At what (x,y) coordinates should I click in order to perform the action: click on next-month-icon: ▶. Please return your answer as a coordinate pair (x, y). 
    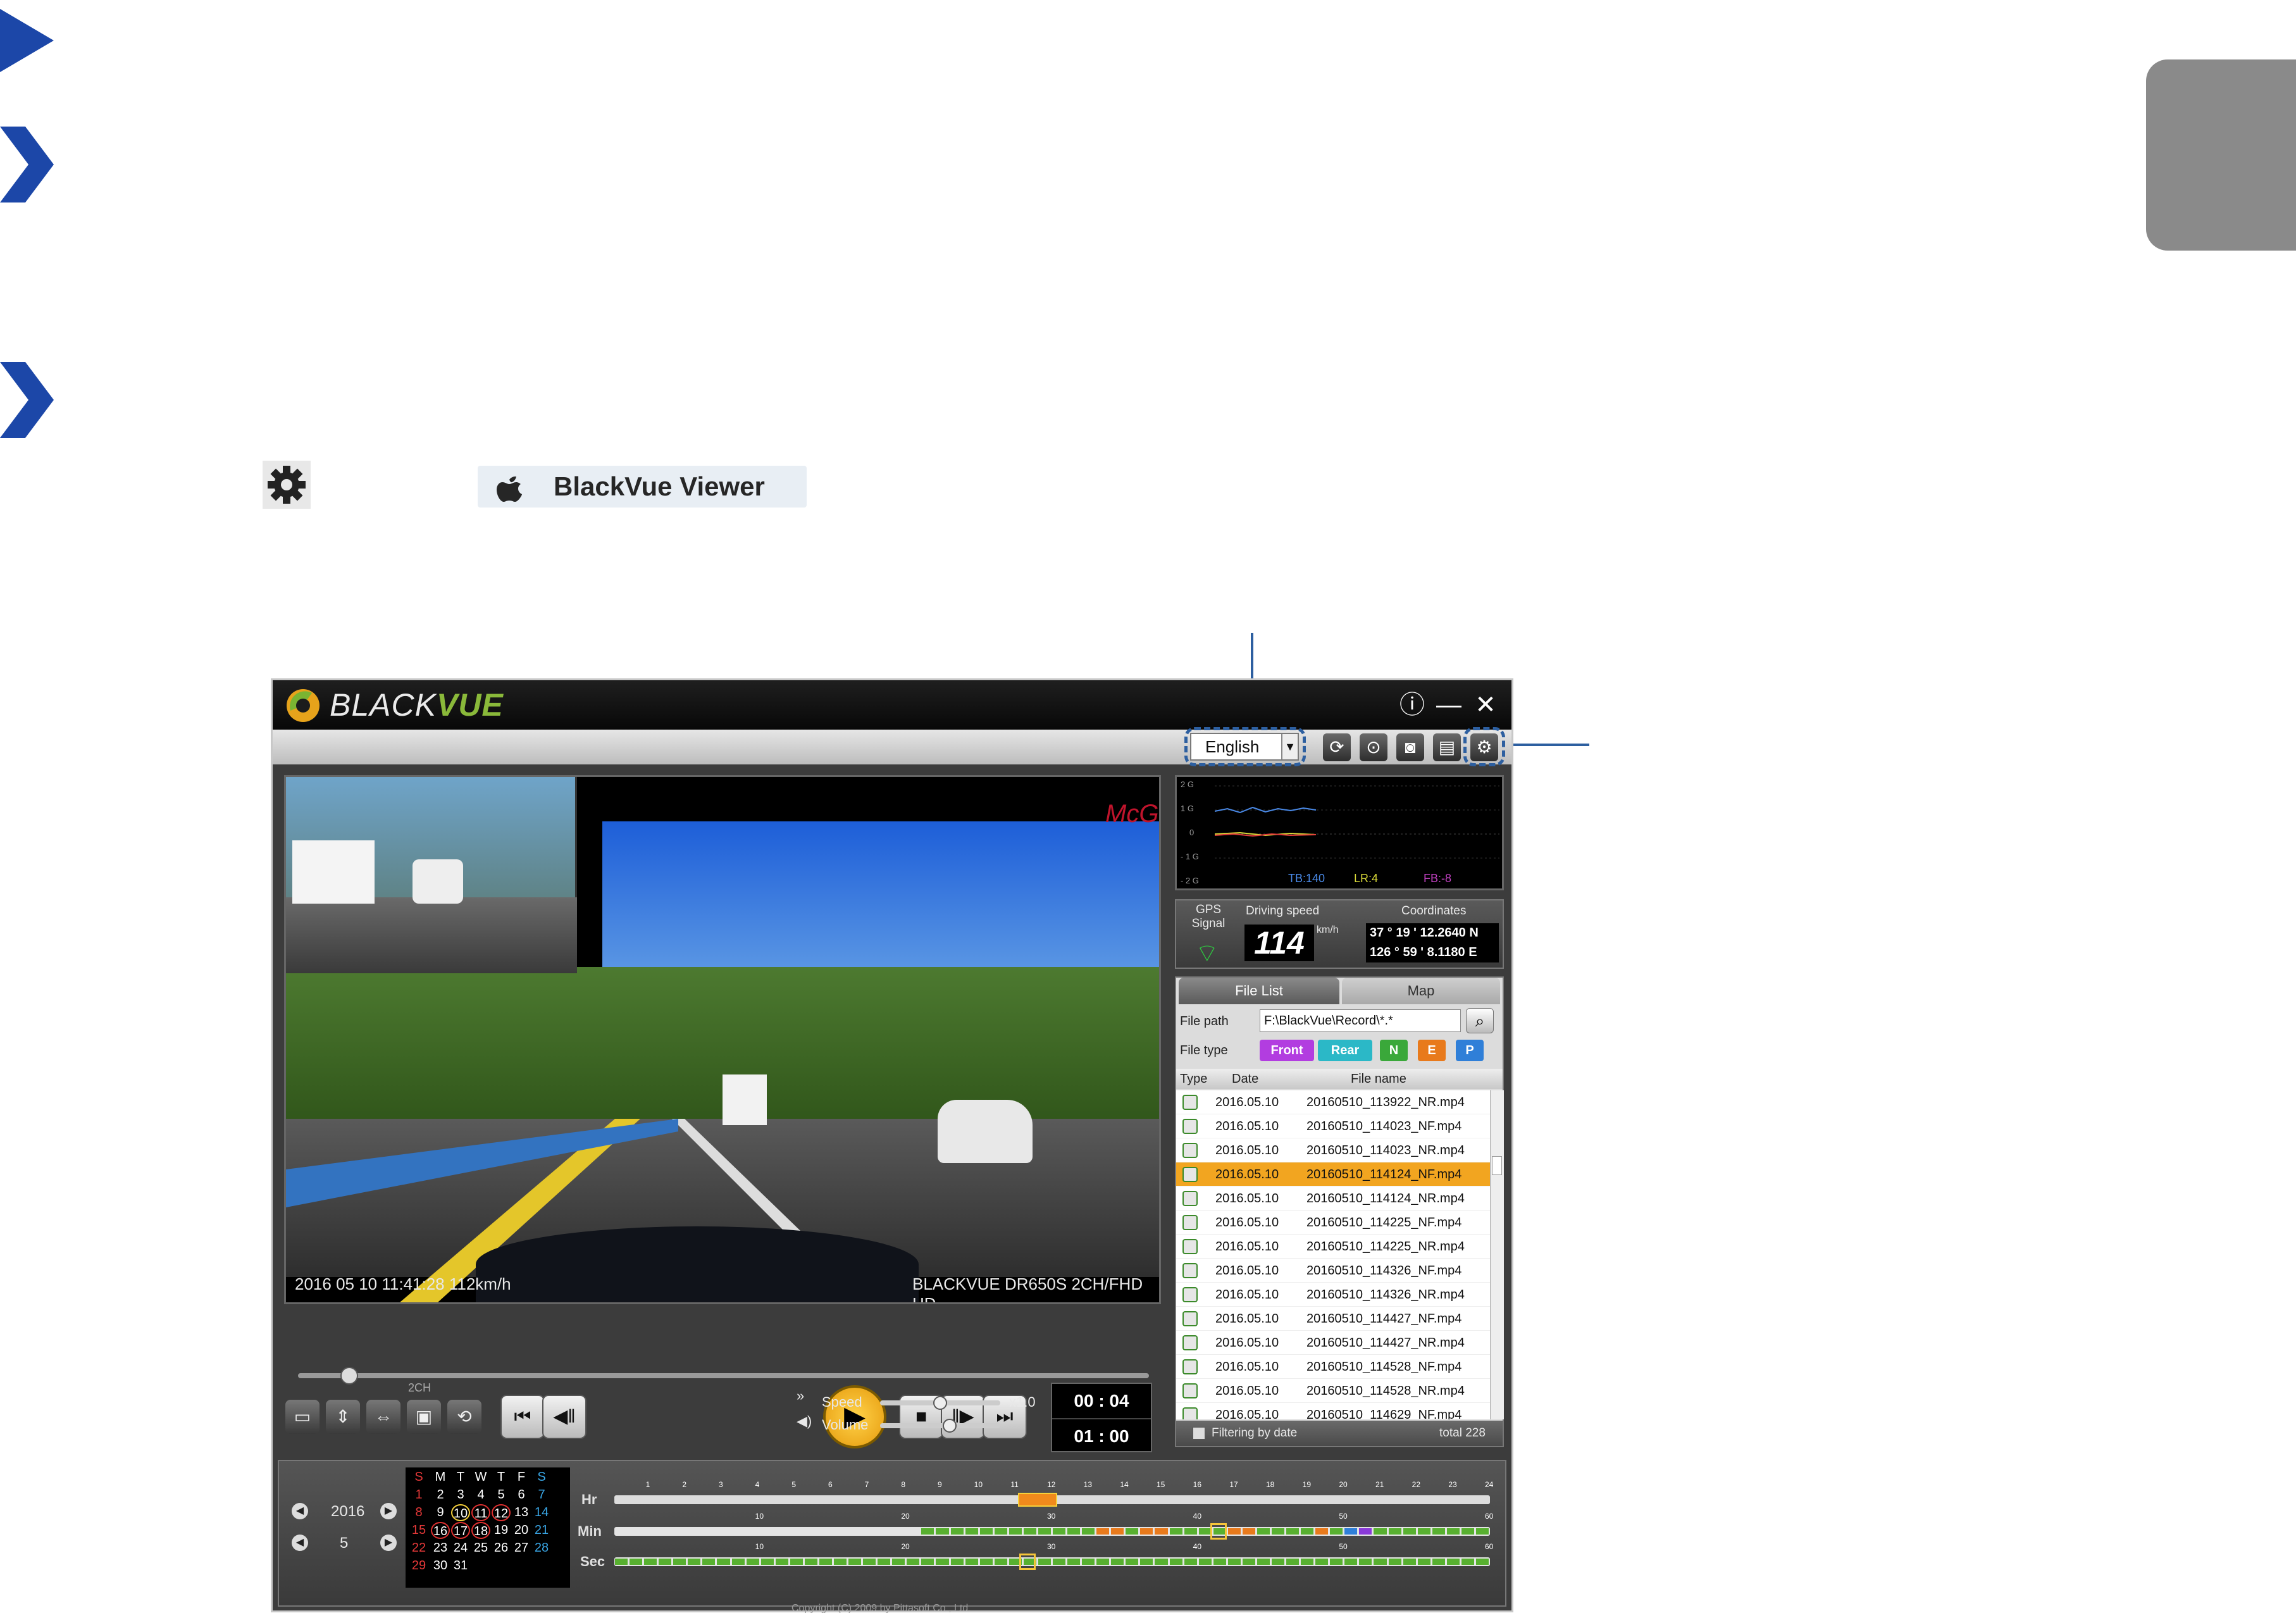
    Looking at the image, I should click on (388, 1543).